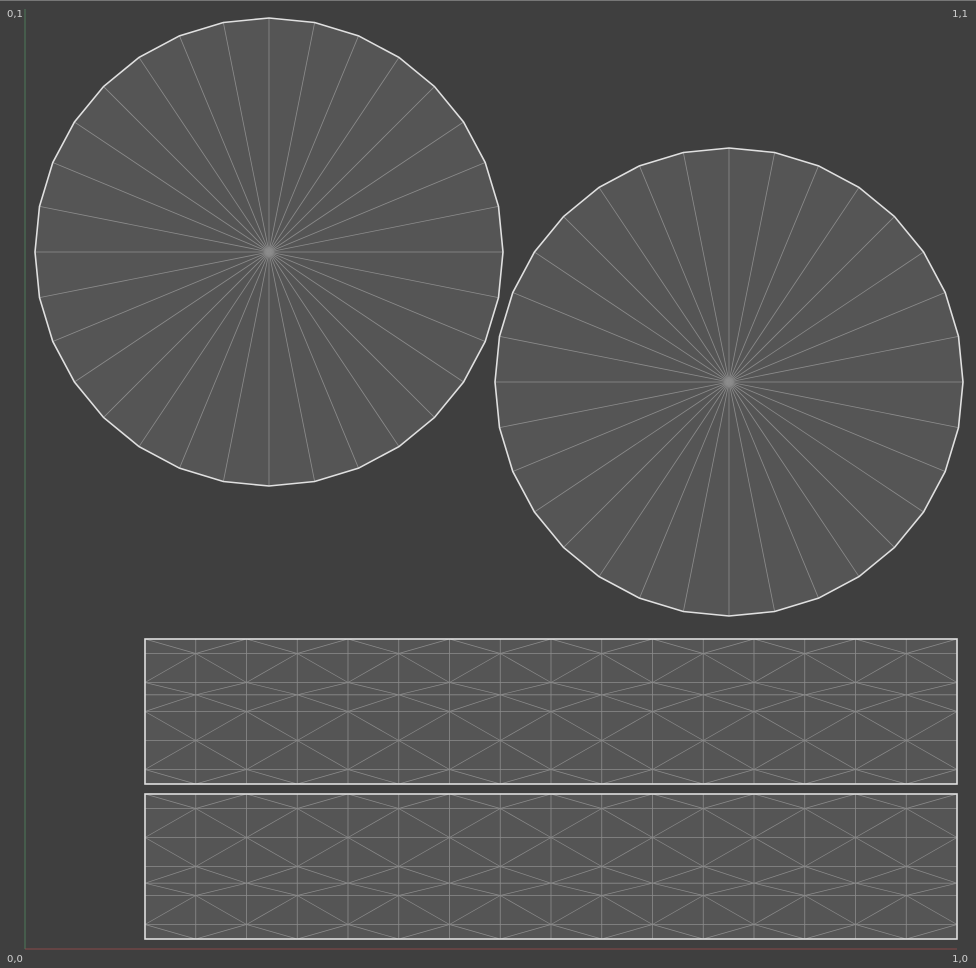  I want to click on corner-label-top-left: 0,1, so click(15, 14).